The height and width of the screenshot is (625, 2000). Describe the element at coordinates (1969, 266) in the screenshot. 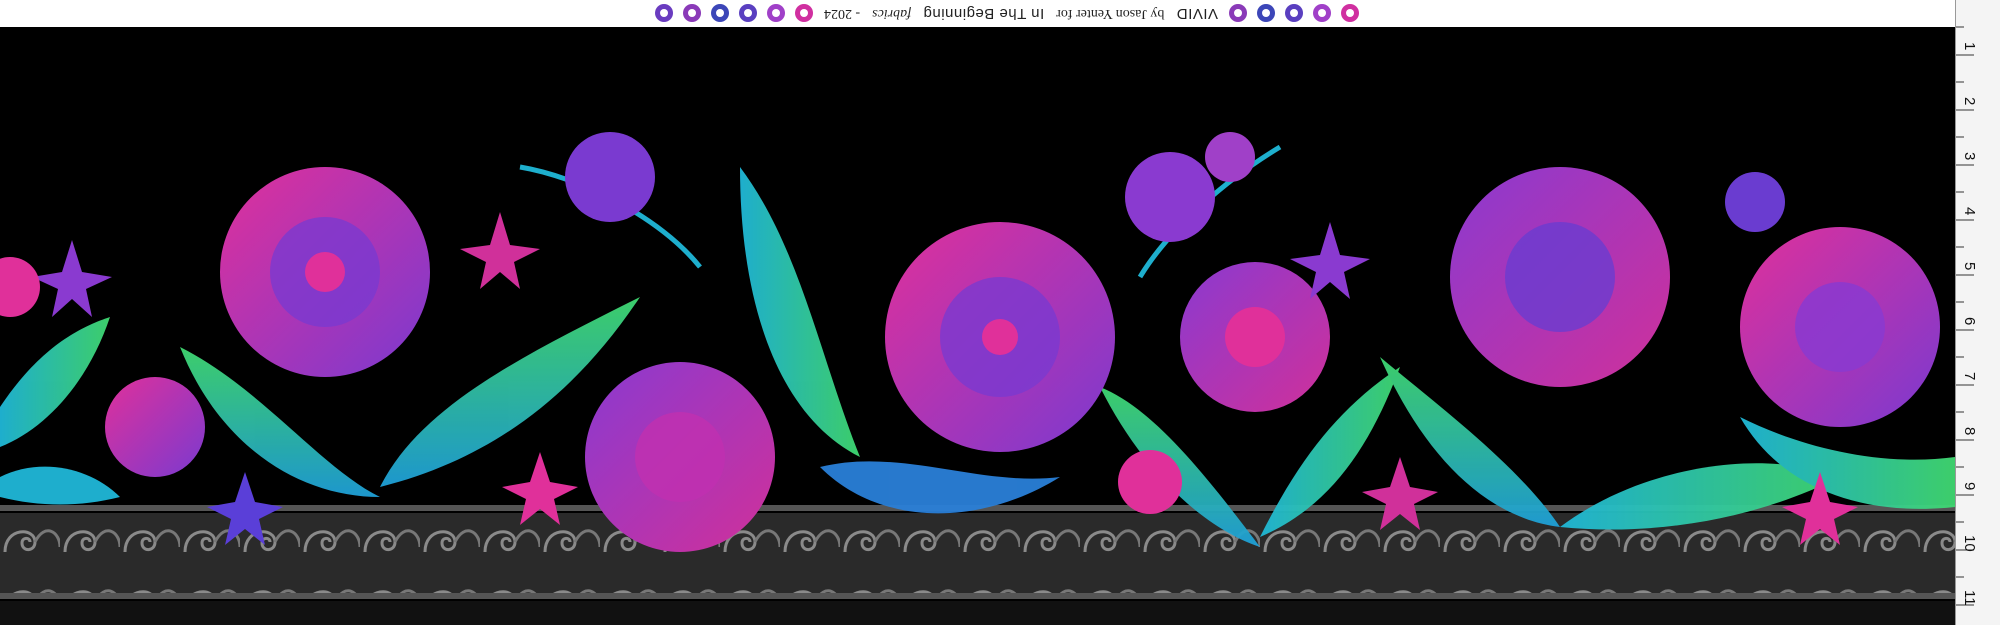

I see `ruler-mark: 5` at that location.